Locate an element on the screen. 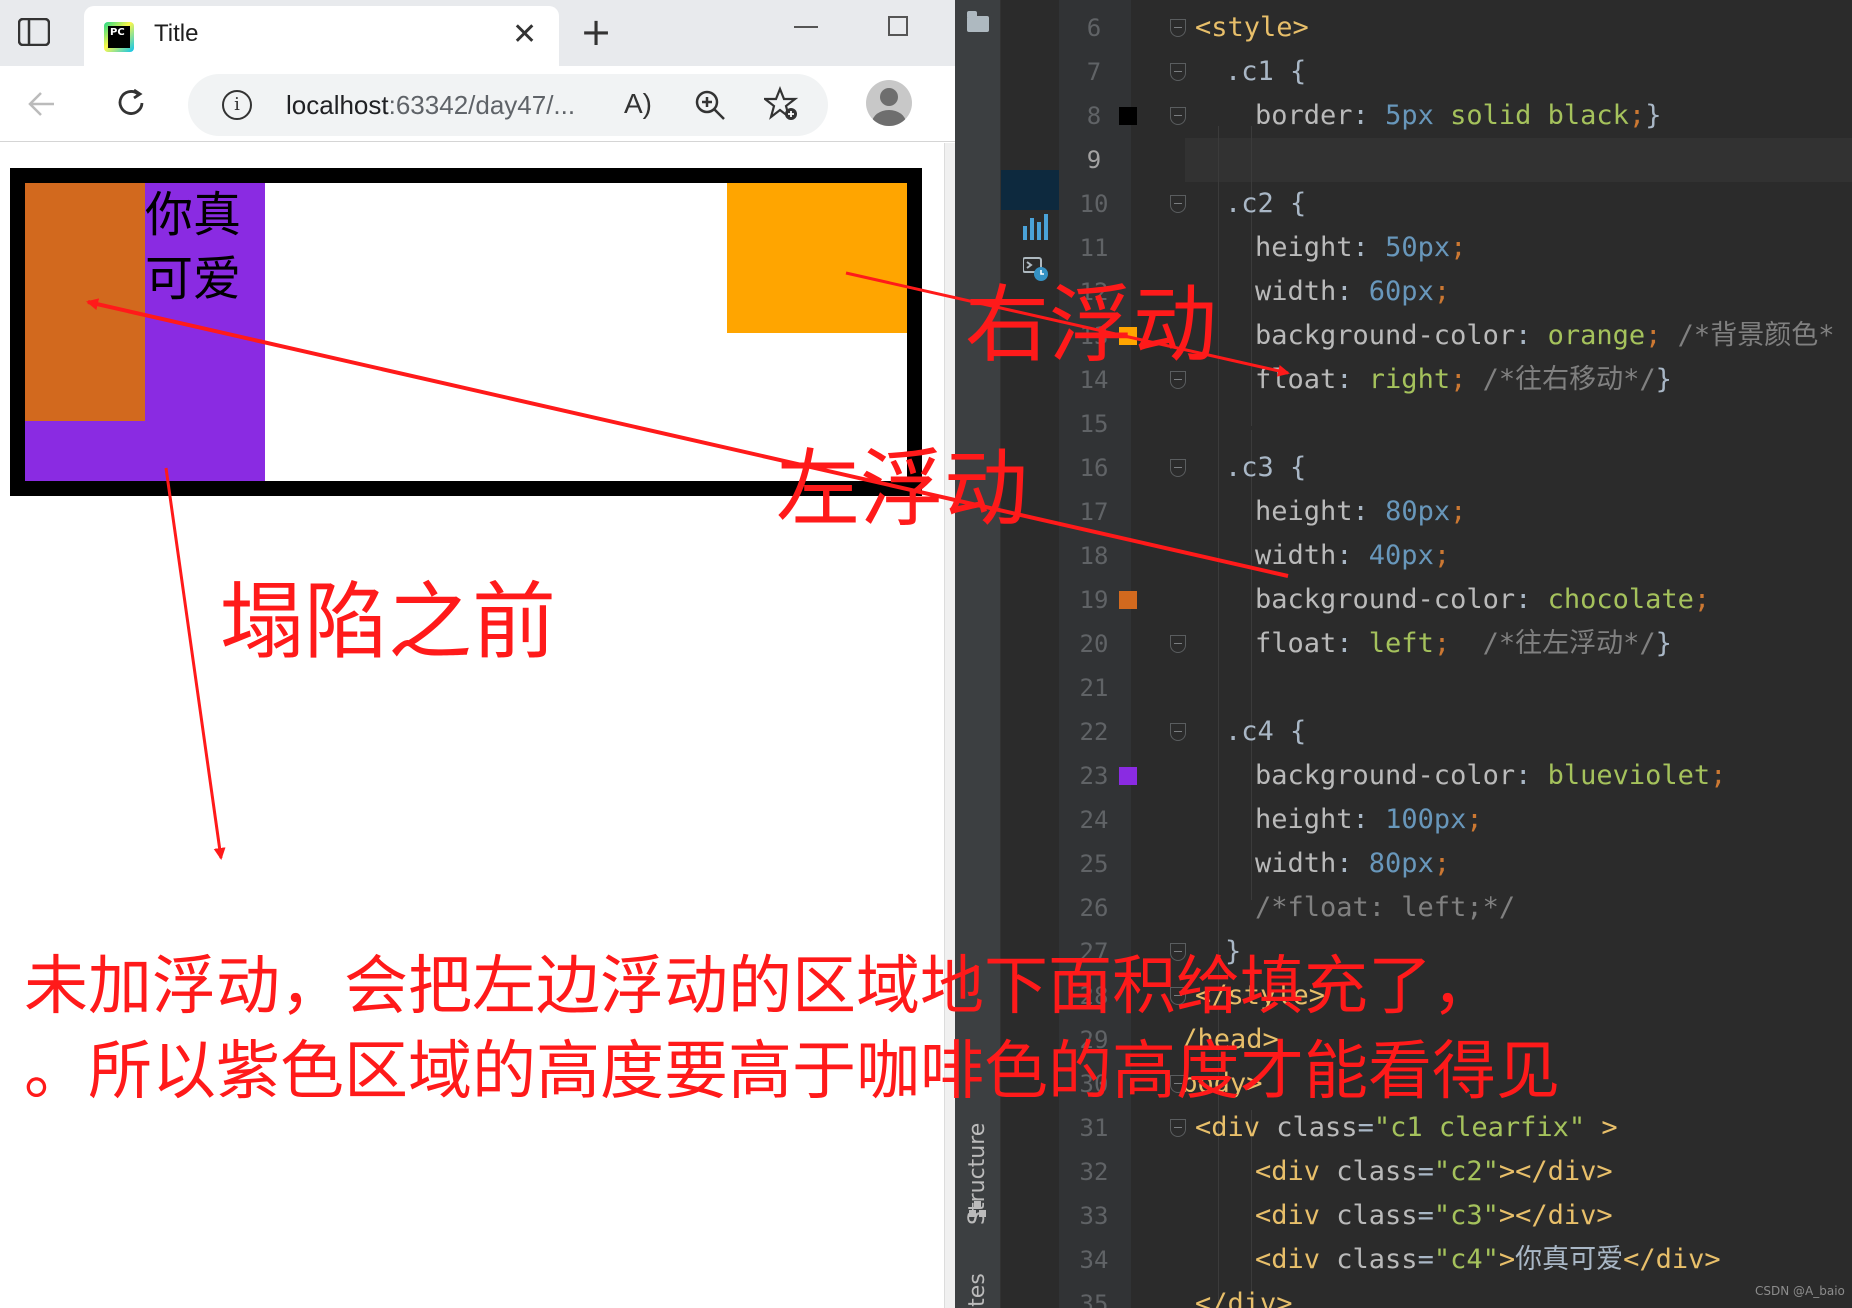 Image resolution: width=1852 pixels, height=1308 pixels. info-icon: i is located at coordinates (237, 105).